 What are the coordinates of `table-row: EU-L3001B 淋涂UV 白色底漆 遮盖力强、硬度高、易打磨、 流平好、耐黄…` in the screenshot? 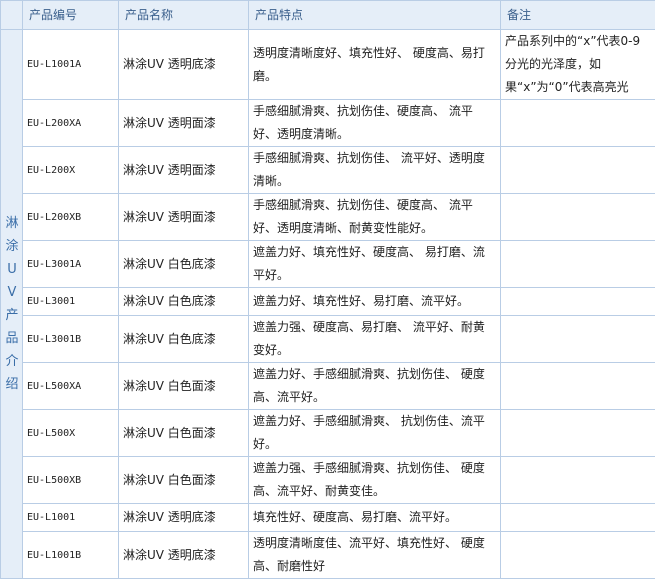 It's located at (328, 339).